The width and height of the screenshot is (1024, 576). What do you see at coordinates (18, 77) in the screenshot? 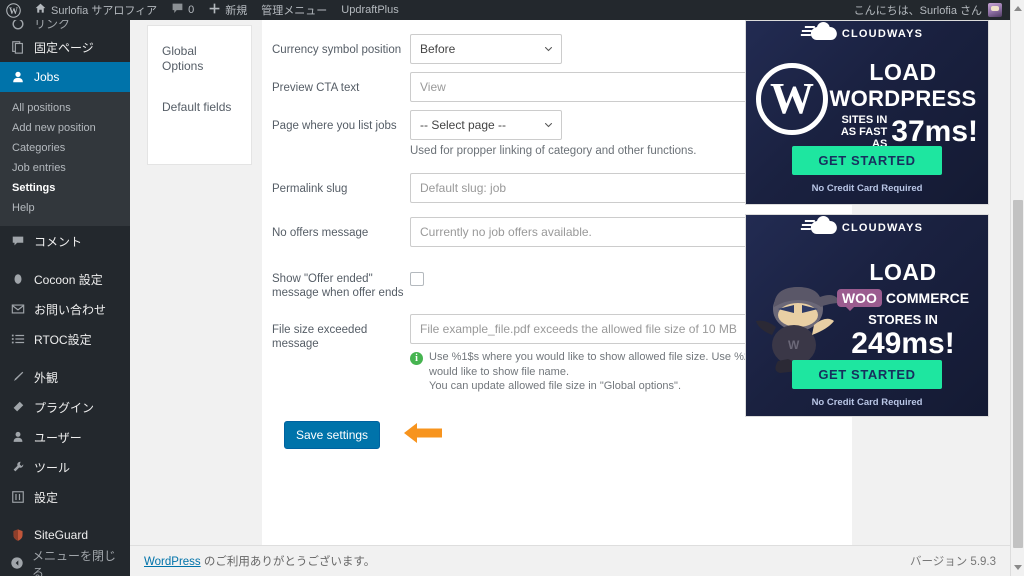
I see `jobs-user-icon` at bounding box center [18, 77].